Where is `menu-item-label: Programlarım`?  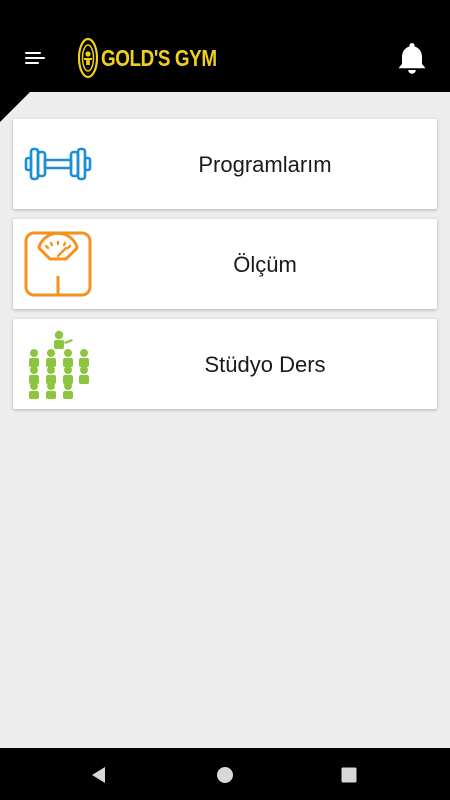
menu-item-label: Programlarım is located at coordinates (265, 164).